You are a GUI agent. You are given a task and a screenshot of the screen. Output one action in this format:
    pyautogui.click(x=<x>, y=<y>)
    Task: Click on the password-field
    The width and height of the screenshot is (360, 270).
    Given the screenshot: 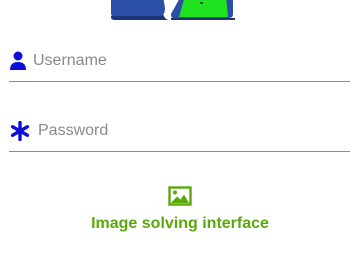 What is the action you would take?
    pyautogui.click(x=179, y=131)
    